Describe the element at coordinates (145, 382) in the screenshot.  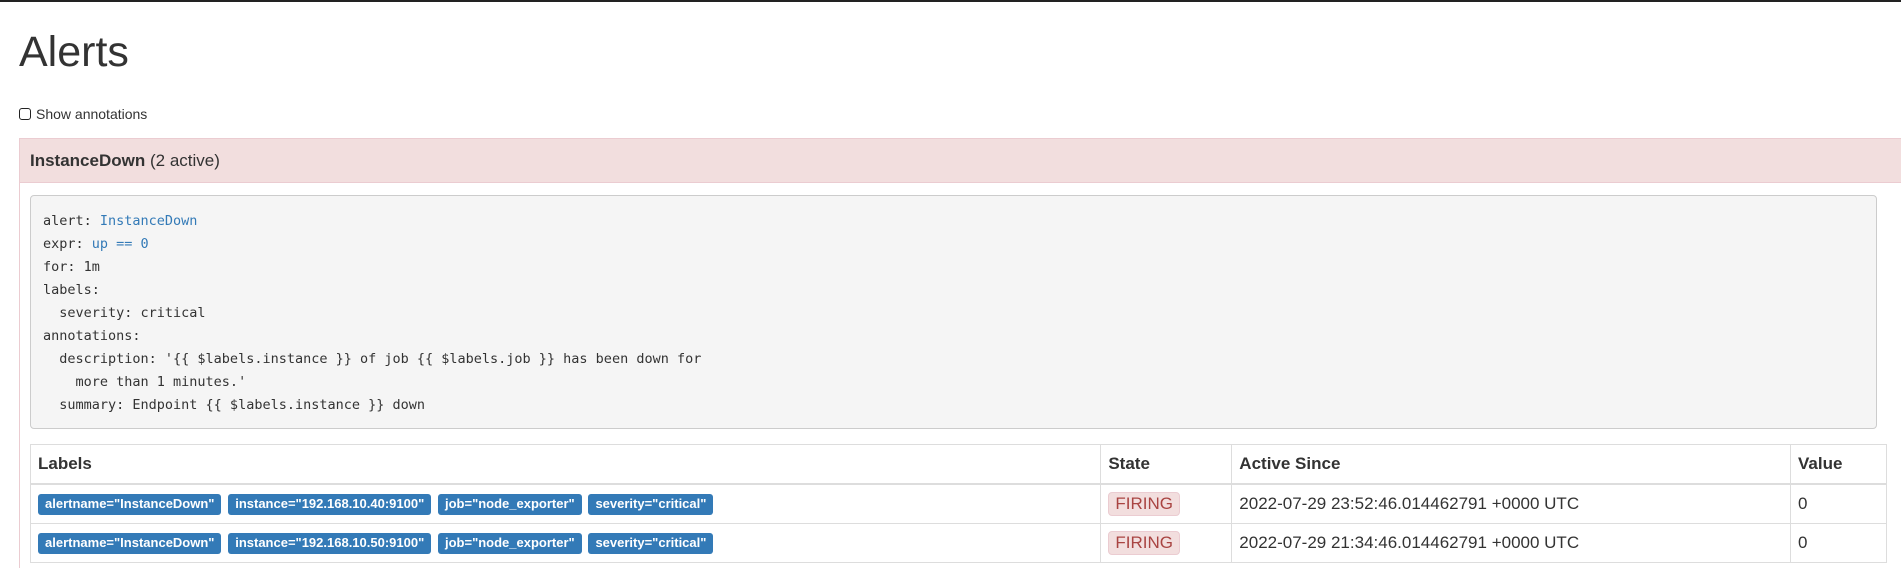
I see `rule-description-cont-line: more than 1 minutes.'` at that location.